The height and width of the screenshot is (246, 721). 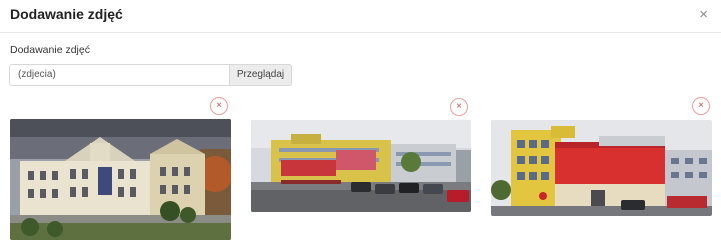 I want to click on remove-photo-3-button: ×, so click(x=701, y=106).